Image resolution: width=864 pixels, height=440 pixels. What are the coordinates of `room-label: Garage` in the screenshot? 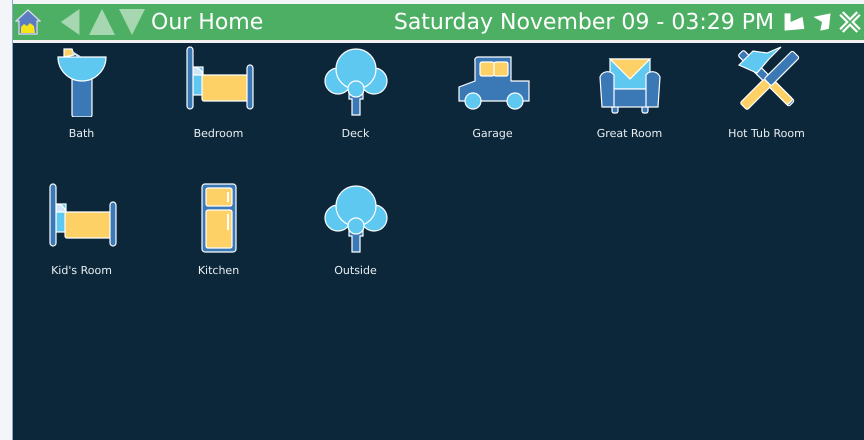 It's located at (492, 133).